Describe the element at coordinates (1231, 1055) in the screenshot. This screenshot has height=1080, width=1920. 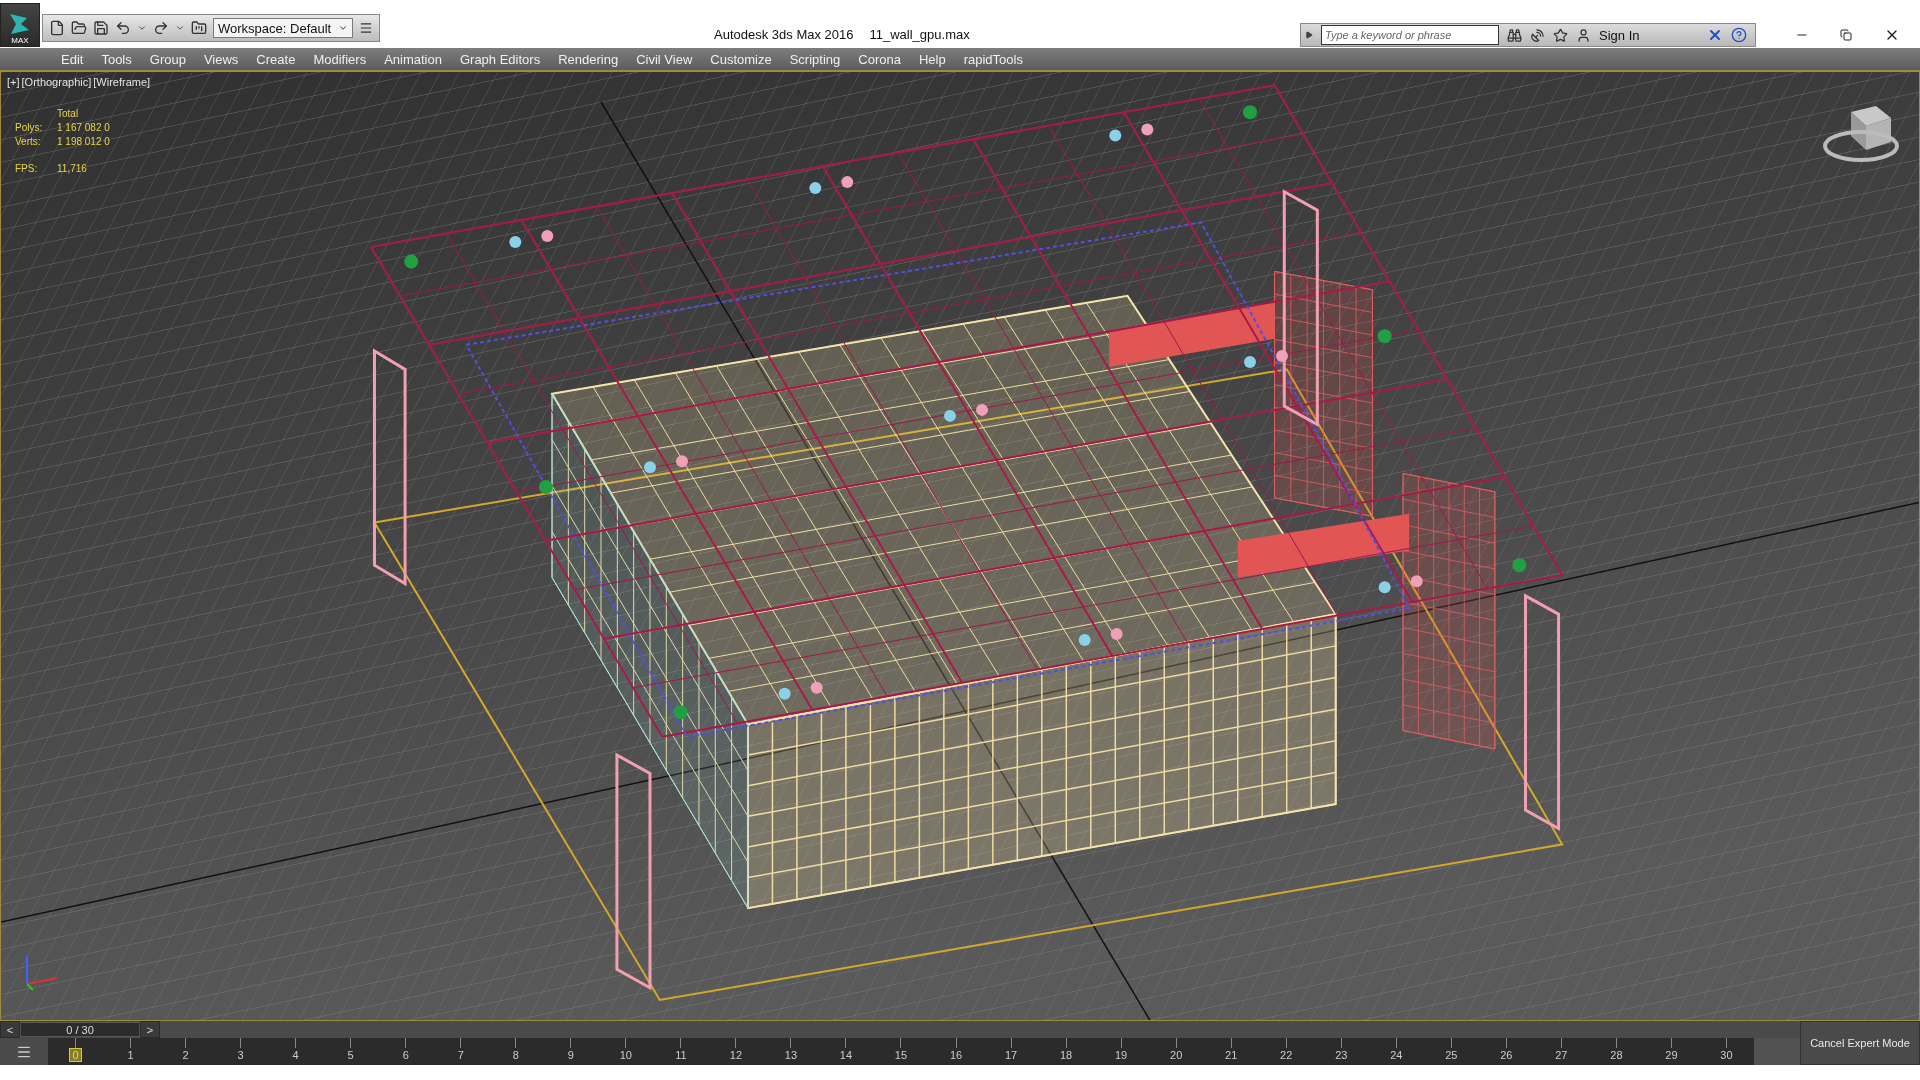
I see `frame-tick: 21` at that location.